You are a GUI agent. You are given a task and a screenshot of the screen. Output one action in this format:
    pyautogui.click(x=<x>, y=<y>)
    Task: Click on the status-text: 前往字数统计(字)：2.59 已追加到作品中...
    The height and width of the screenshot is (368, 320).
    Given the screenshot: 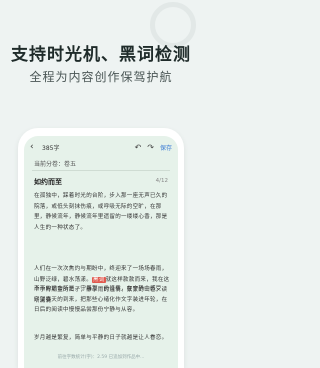 What is the action you would take?
    pyautogui.click(x=101, y=357)
    